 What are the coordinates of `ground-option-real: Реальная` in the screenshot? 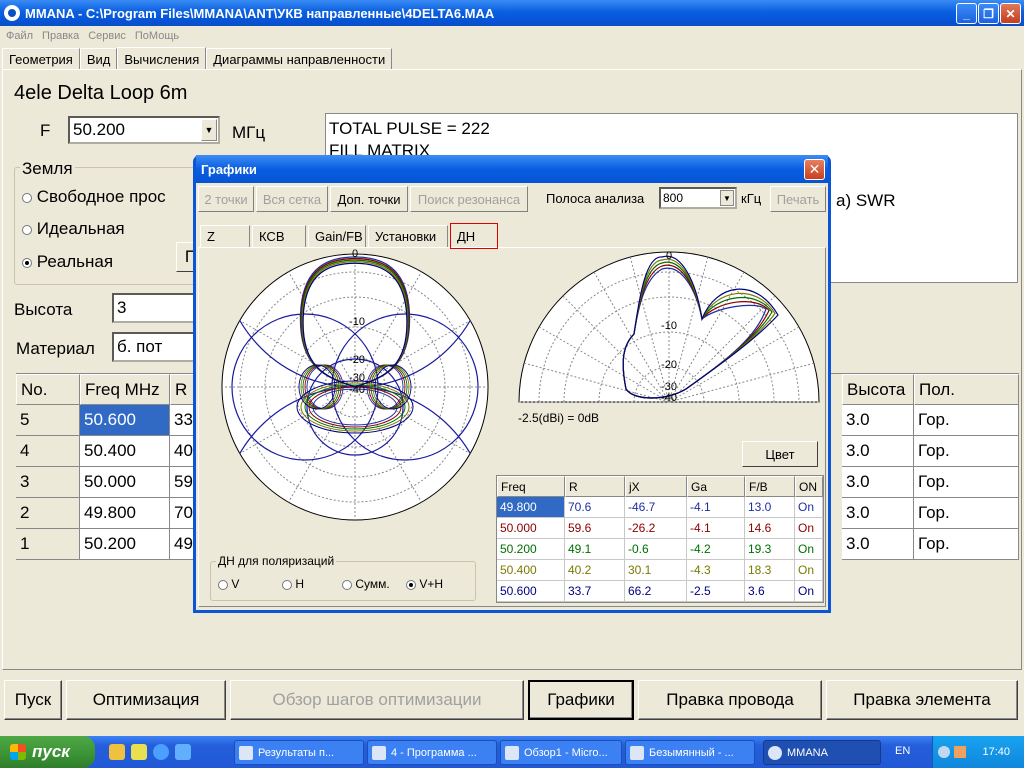 It's located at (67, 262).